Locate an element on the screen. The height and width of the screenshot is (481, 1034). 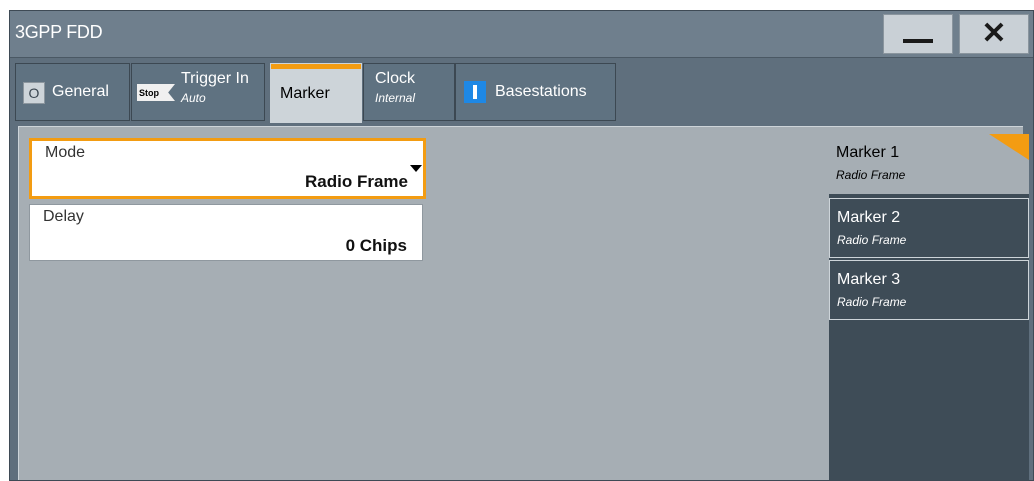
tab-sublabel: Auto is located at coordinates (193, 98).